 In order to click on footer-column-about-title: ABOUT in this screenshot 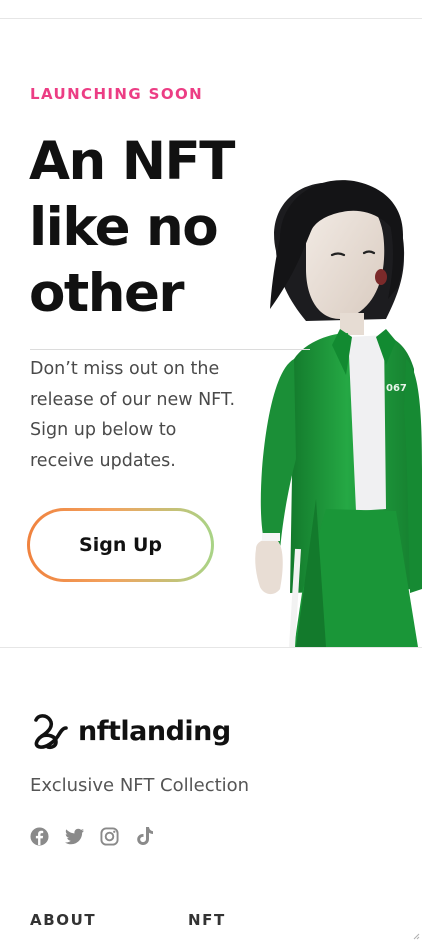, I will do `click(63, 920)`.